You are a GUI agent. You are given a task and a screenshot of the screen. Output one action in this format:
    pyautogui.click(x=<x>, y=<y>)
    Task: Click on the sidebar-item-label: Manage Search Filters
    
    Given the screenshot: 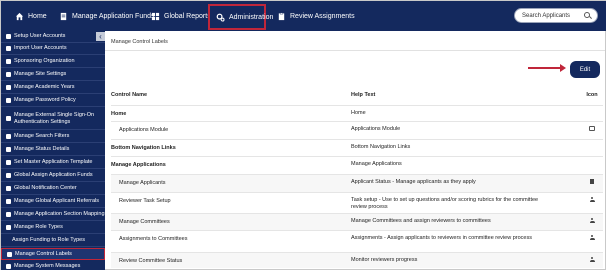 What is the action you would take?
    pyautogui.click(x=42, y=136)
    